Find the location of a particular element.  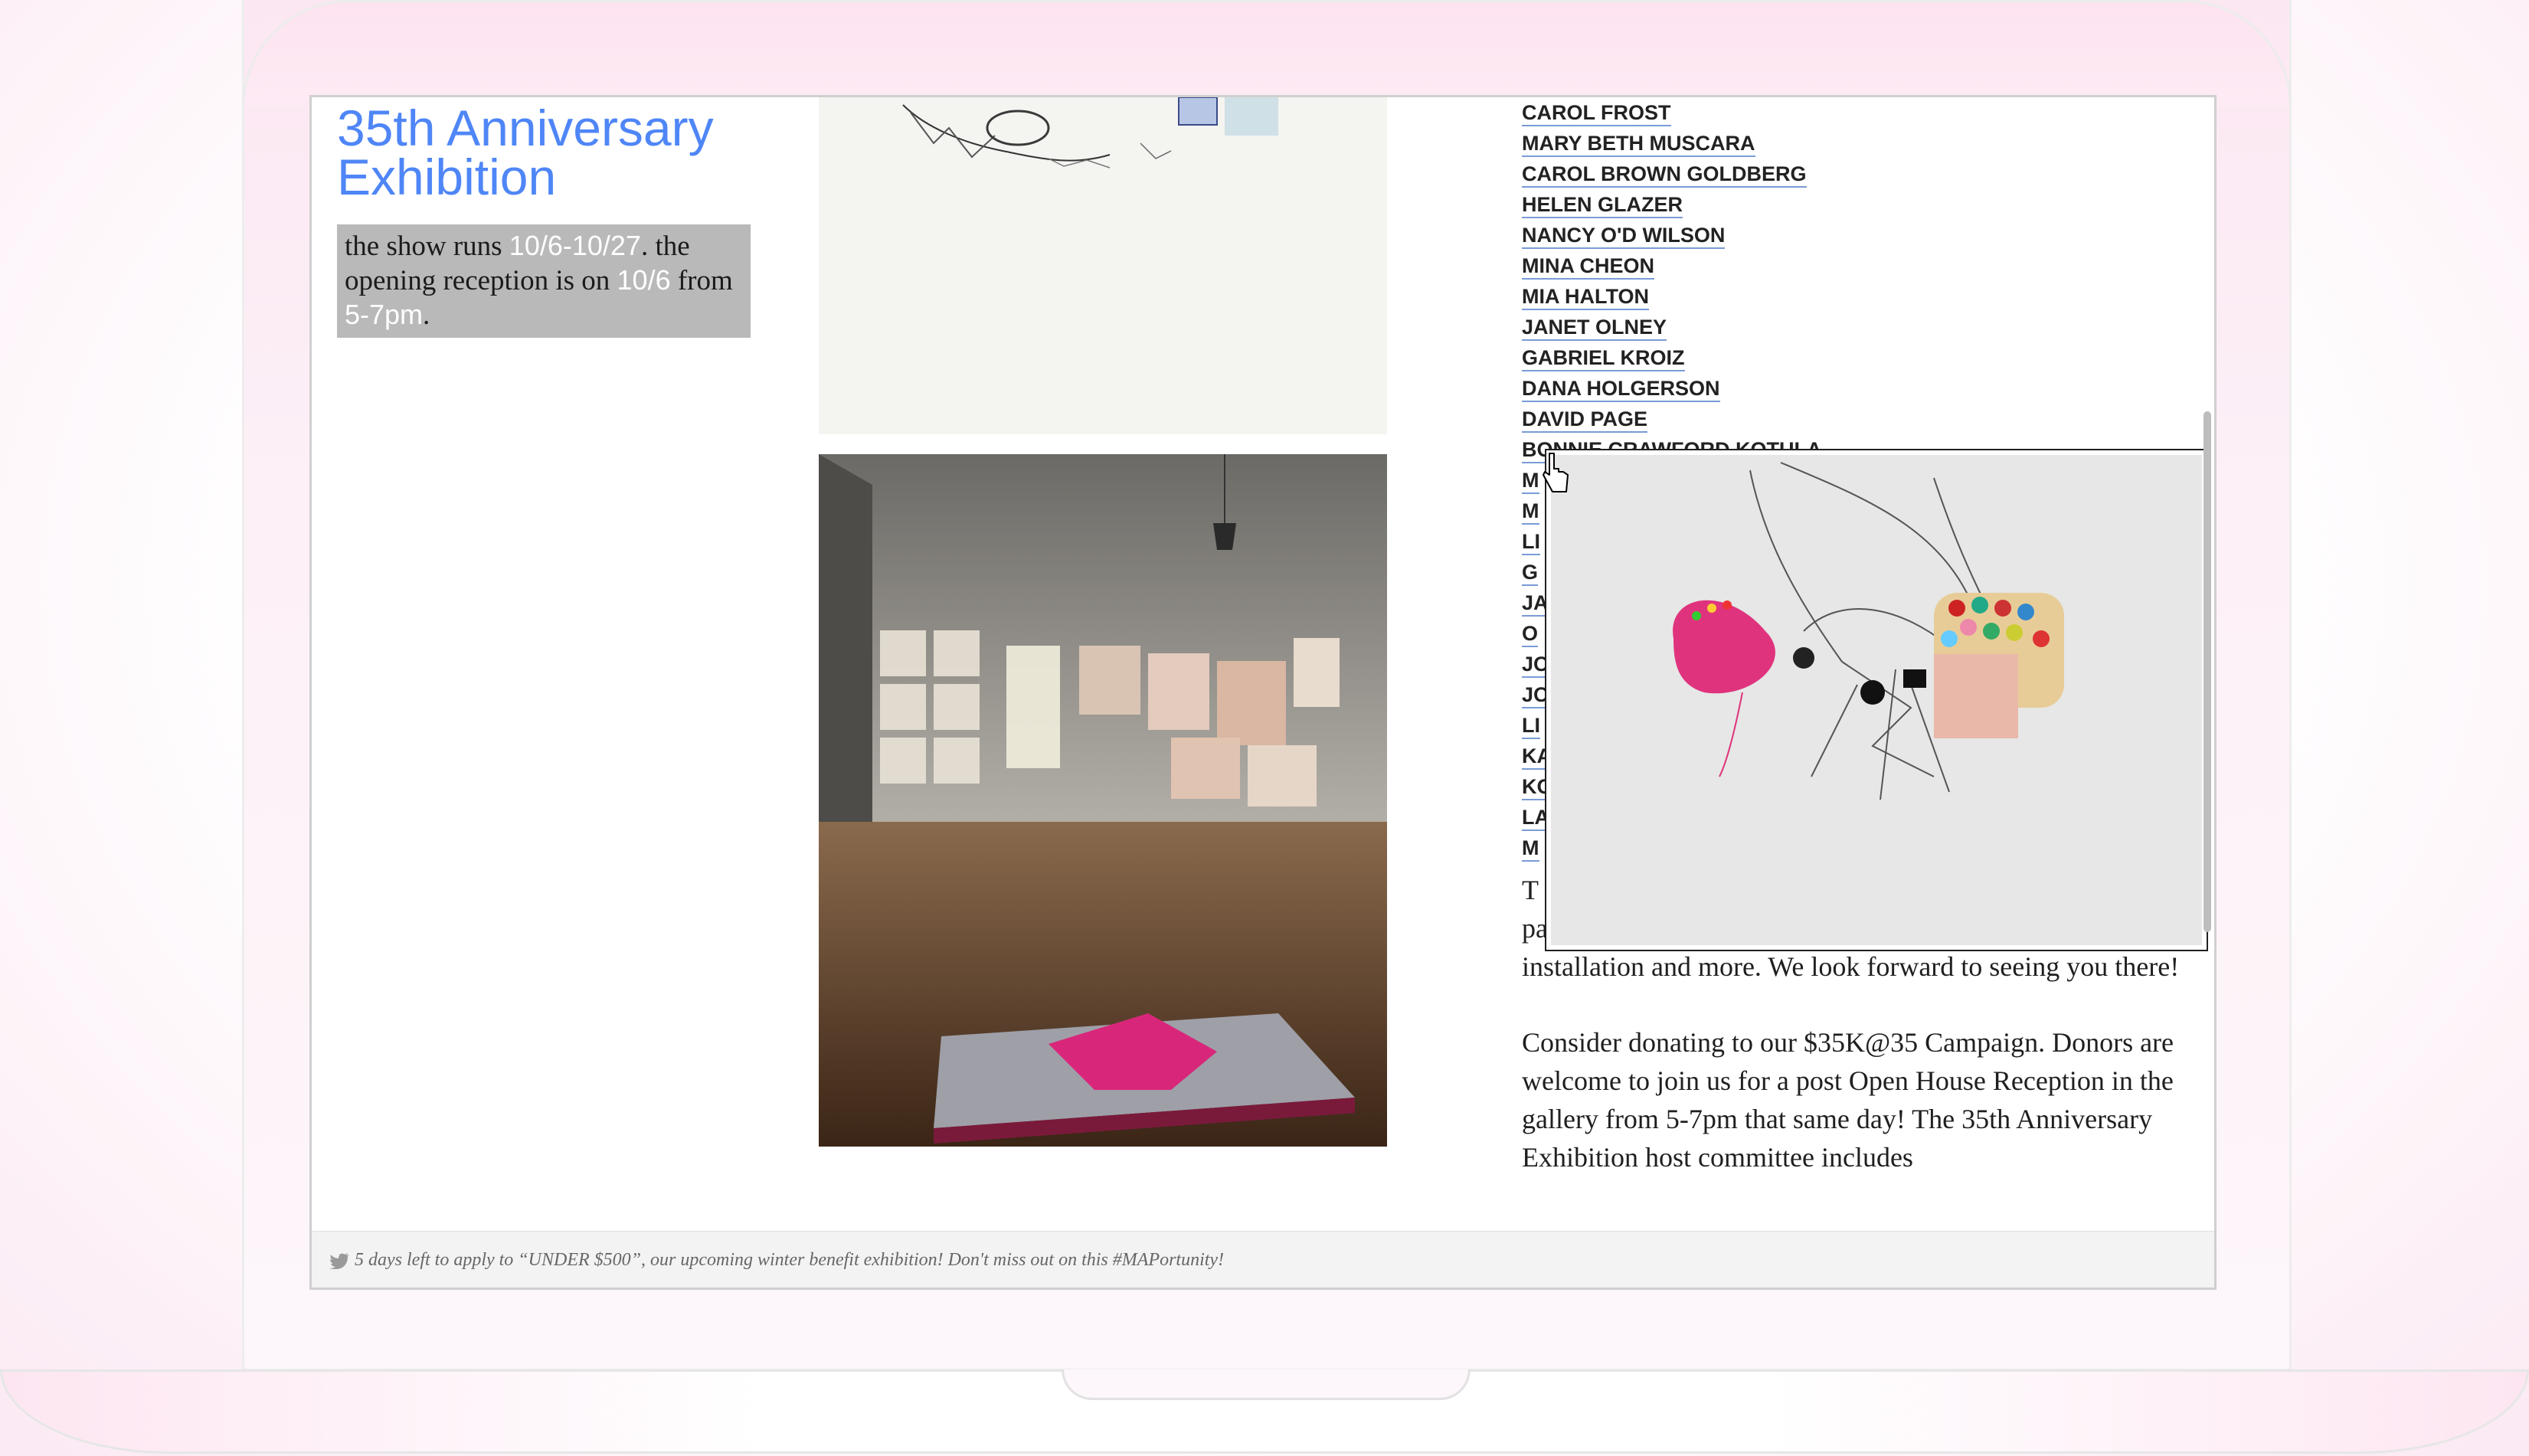

gallery-installation-photo is located at coordinates (1103, 800).